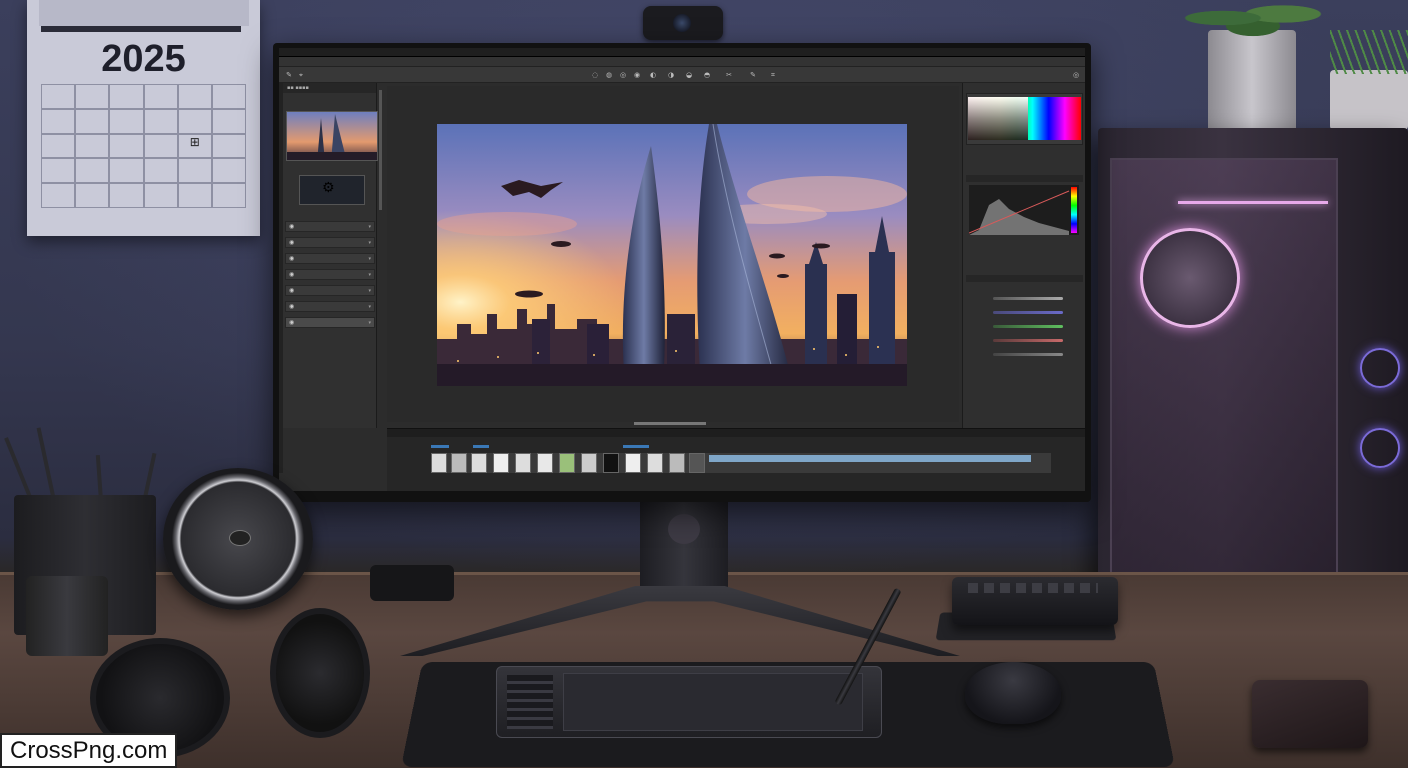 This screenshot has width=1408, height=768. Describe the element at coordinates (1024, 210) in the screenshot. I see `histogram` at that location.